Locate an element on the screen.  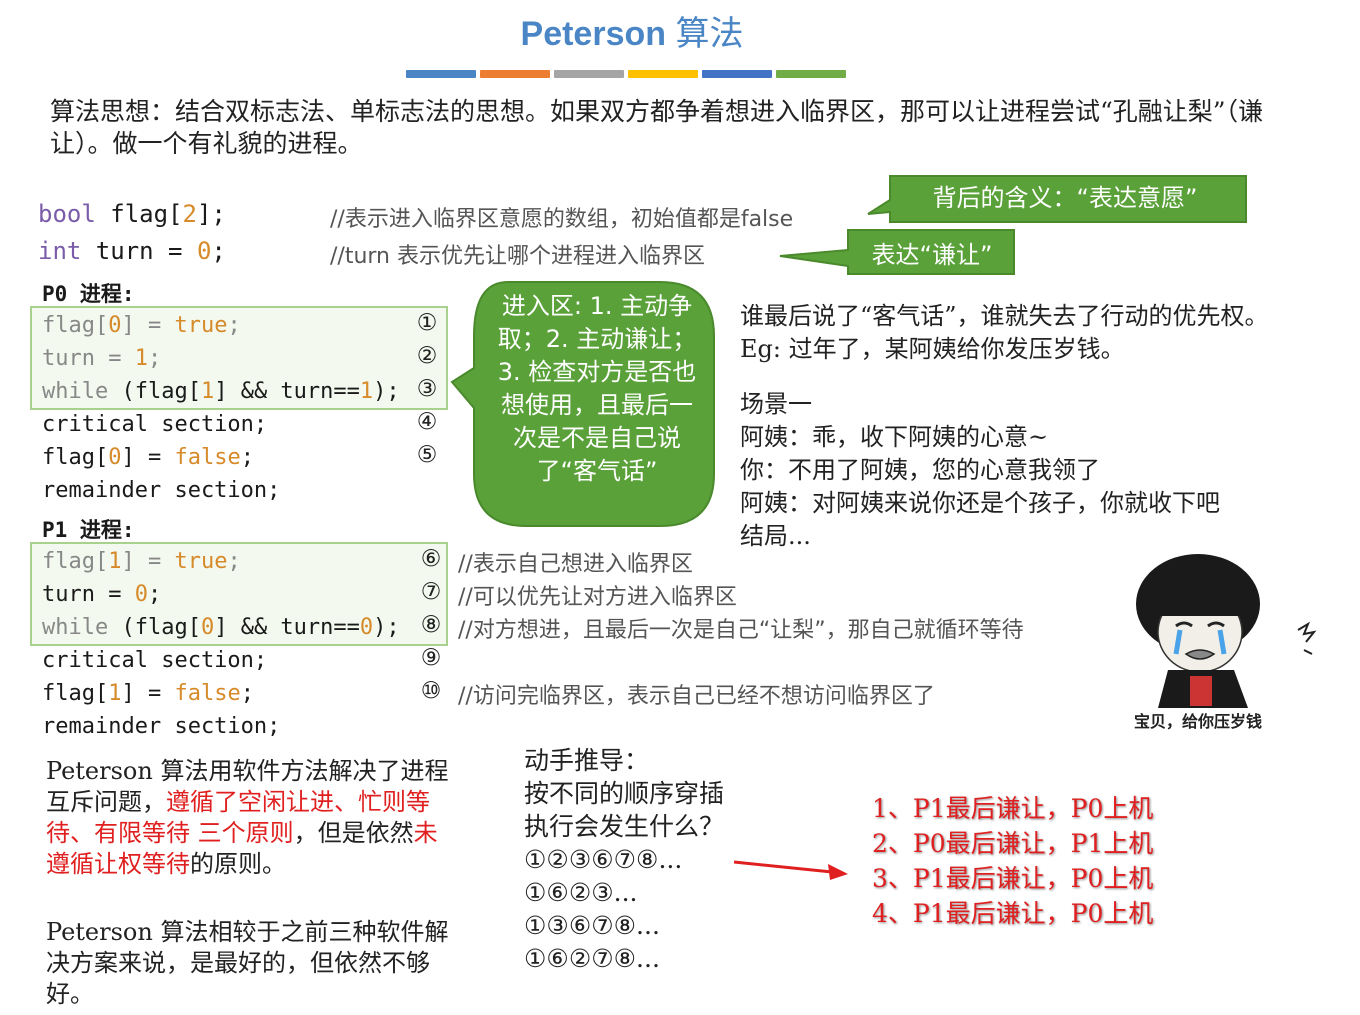
p1-line-2: turn = 0; is located at coordinates (101, 594).